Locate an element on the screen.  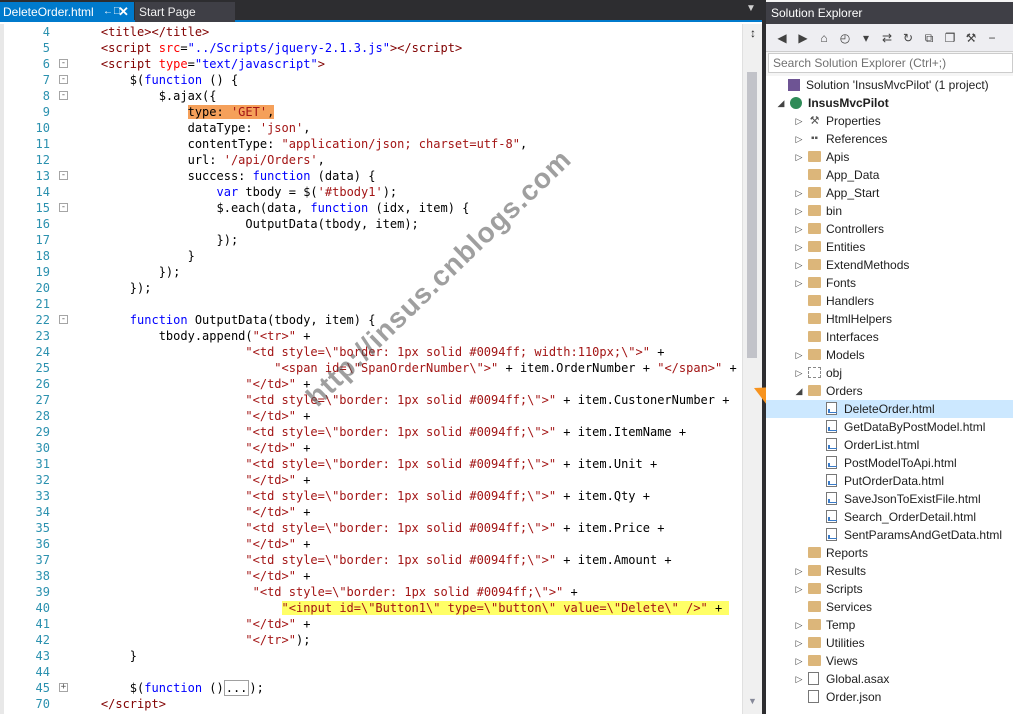
solution-search-input: Search Solution Explorer (Ctrl+;) is located at coordinates (890, 63).